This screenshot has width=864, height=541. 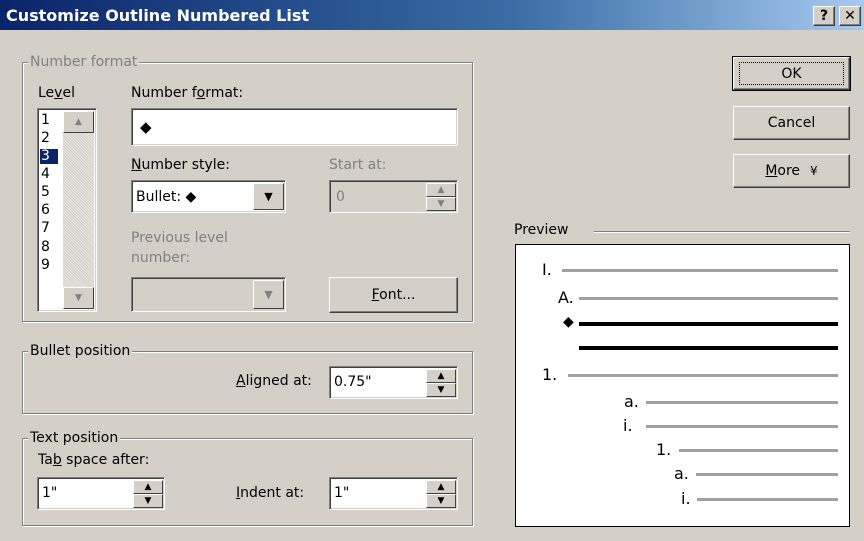 What do you see at coordinates (432, 15) in the screenshot?
I see `title-bar: Customize Outline Numbered List` at bounding box center [432, 15].